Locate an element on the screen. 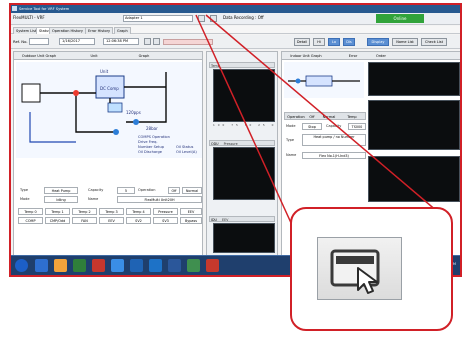 This screenshot has height=337, width=464. display-window-button-enlarged is located at coordinates (359, 268).